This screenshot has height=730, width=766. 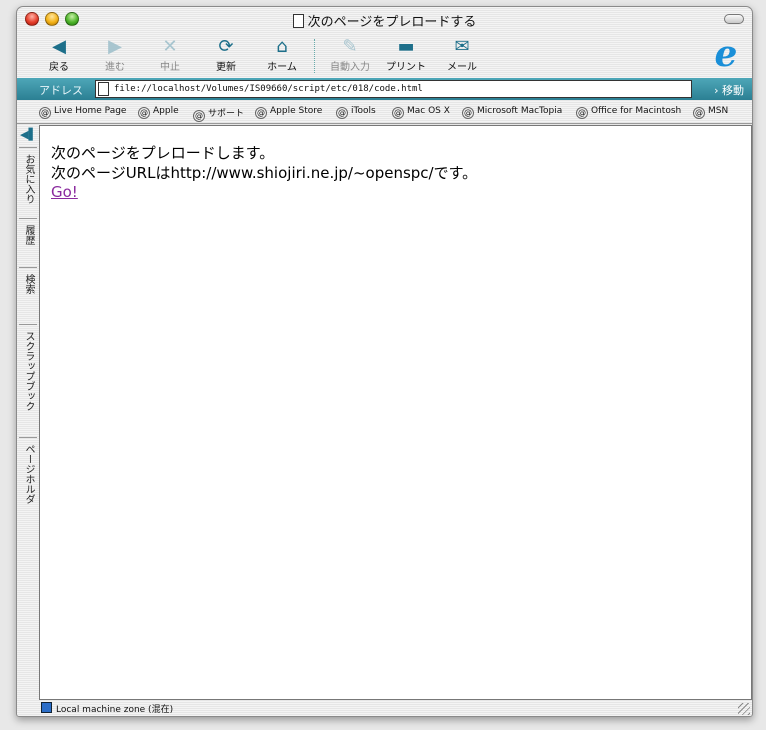 What do you see at coordinates (90, 111) in the screenshot?
I see `favorite-label: Live Home Page` at bounding box center [90, 111].